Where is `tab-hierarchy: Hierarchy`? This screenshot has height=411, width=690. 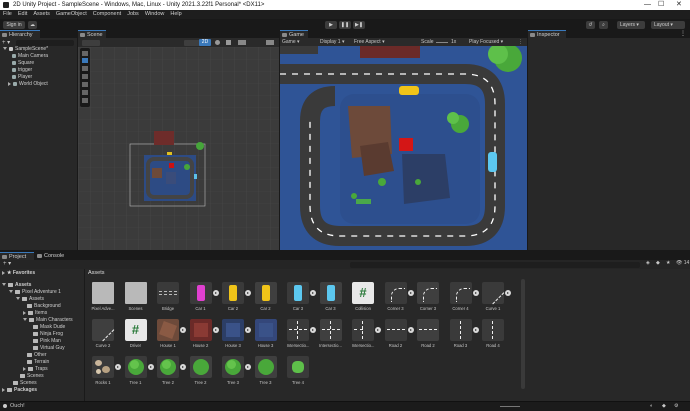 tab-hierarchy: Hierarchy is located at coordinates (20, 34).